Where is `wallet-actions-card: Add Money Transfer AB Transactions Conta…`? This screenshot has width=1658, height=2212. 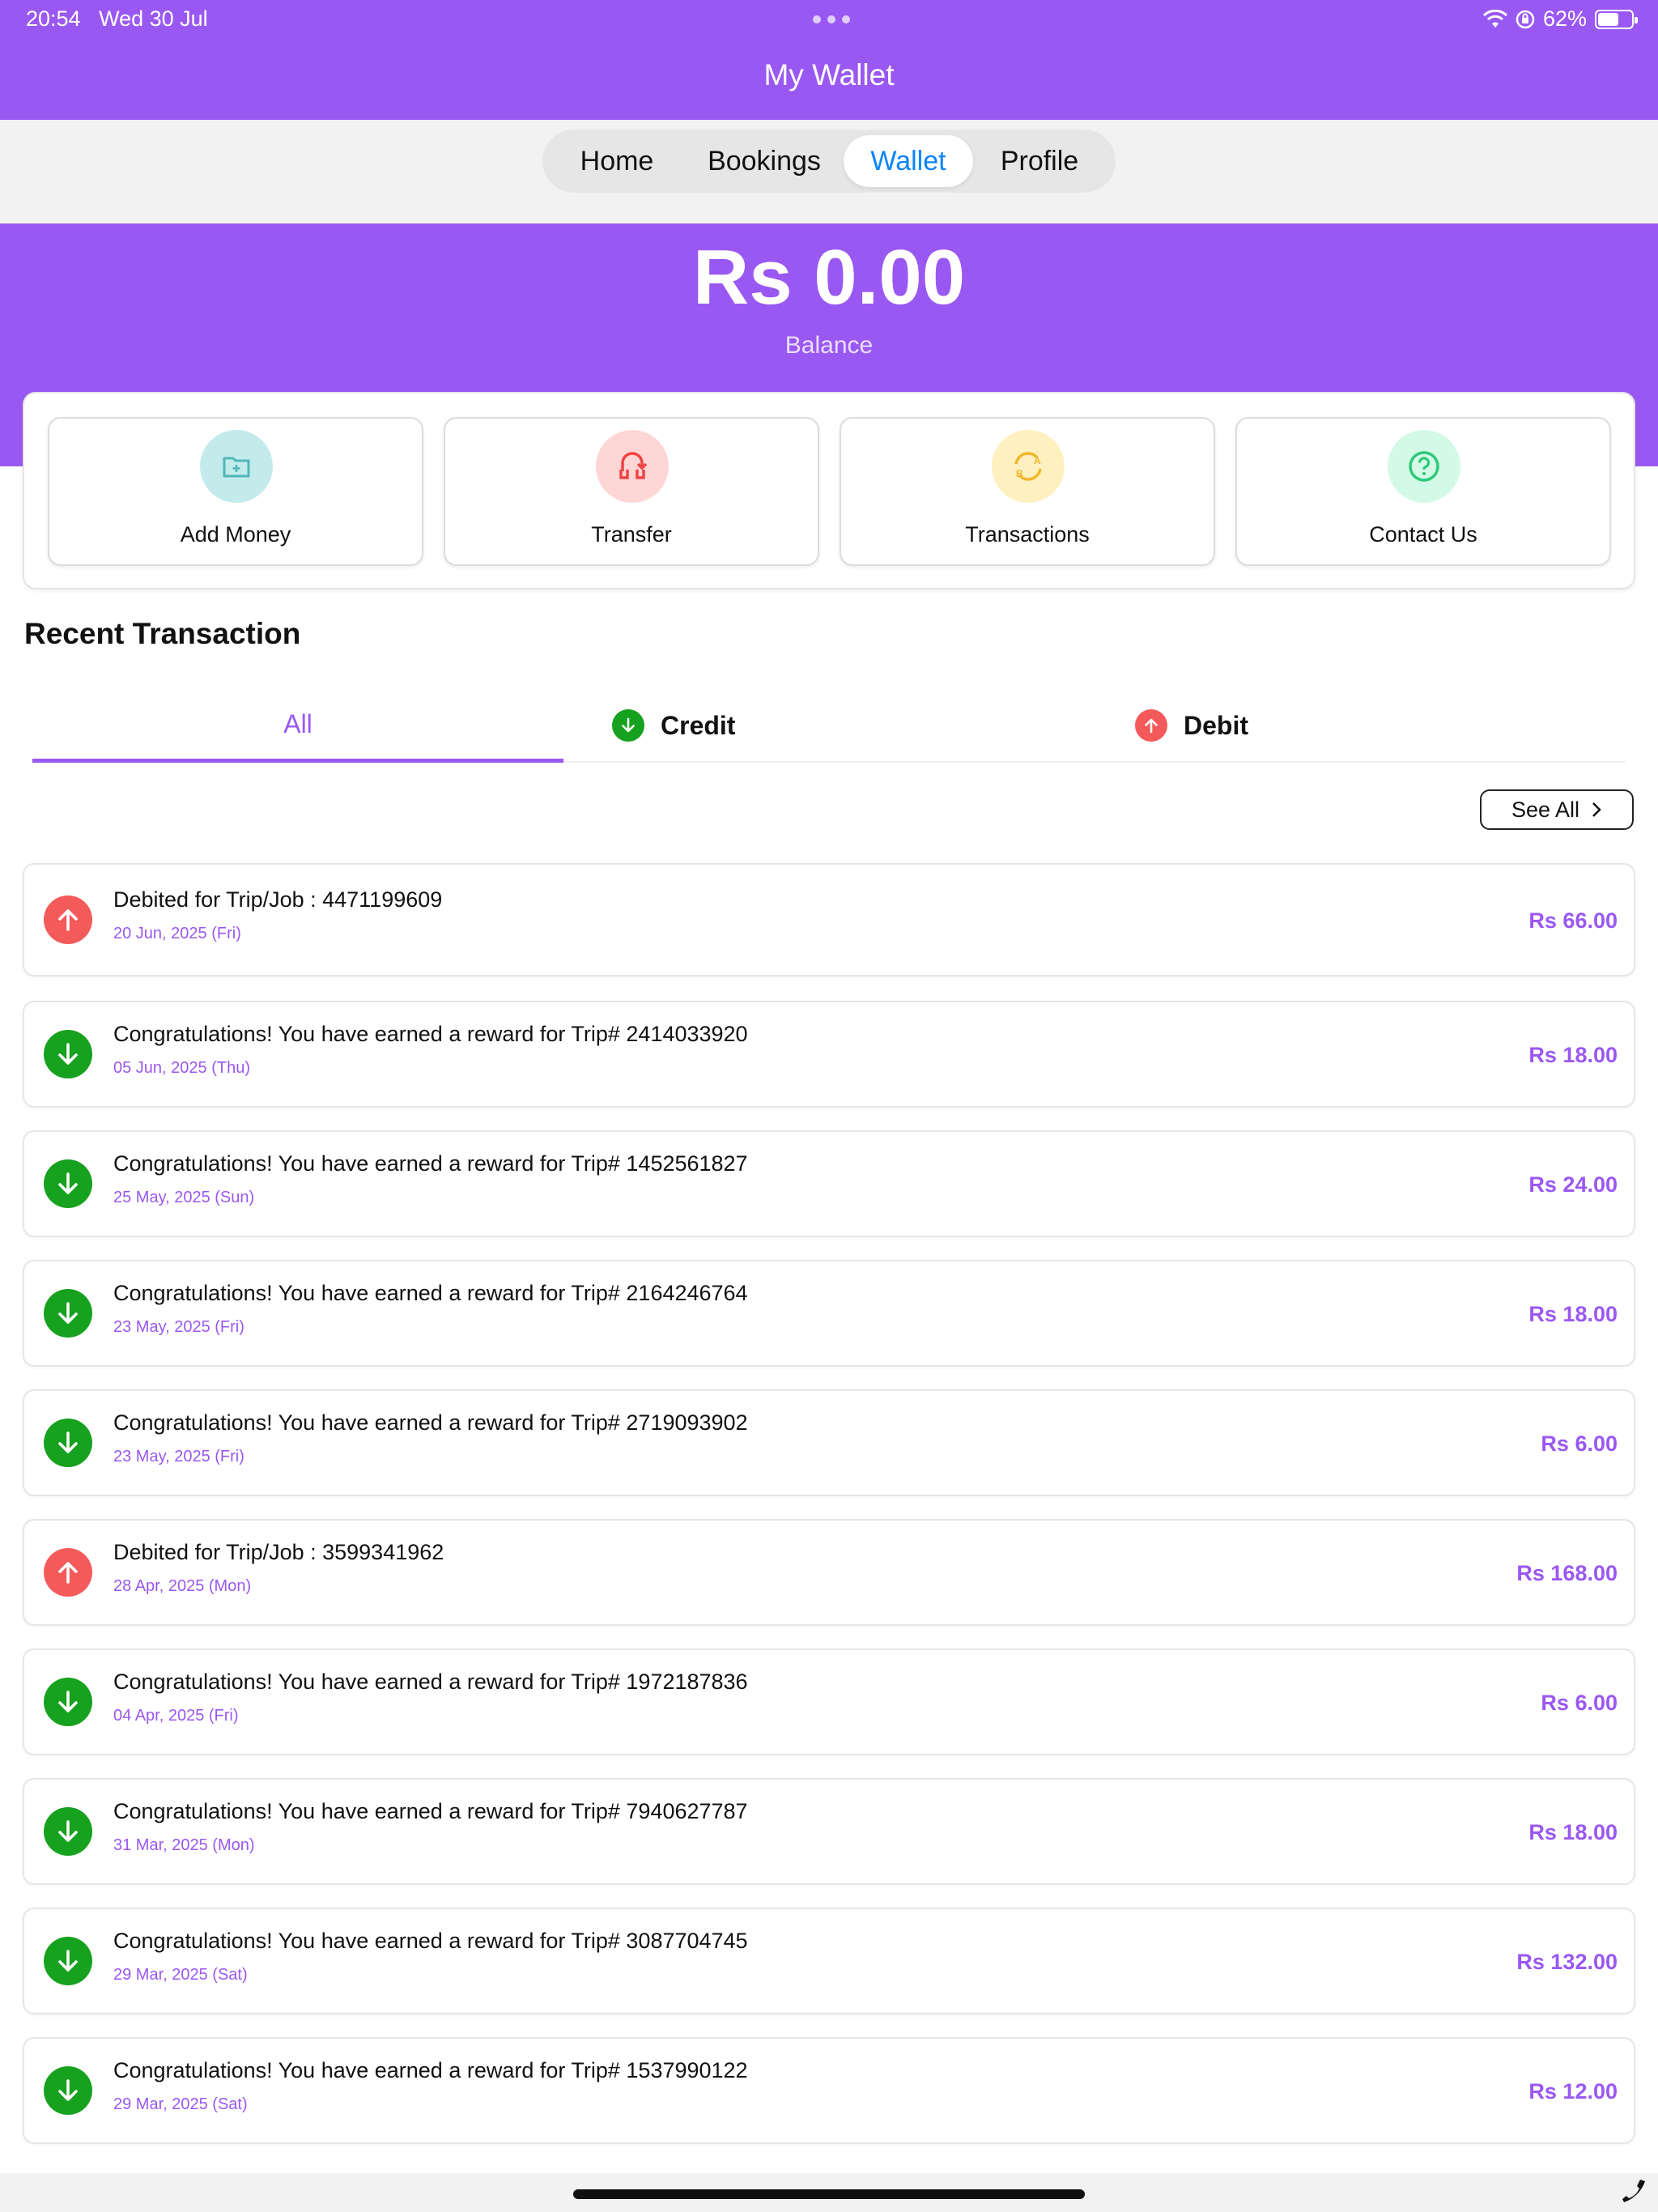
wallet-actions-card: Add Money Transfer AB Transactions Conta… is located at coordinates (829, 491).